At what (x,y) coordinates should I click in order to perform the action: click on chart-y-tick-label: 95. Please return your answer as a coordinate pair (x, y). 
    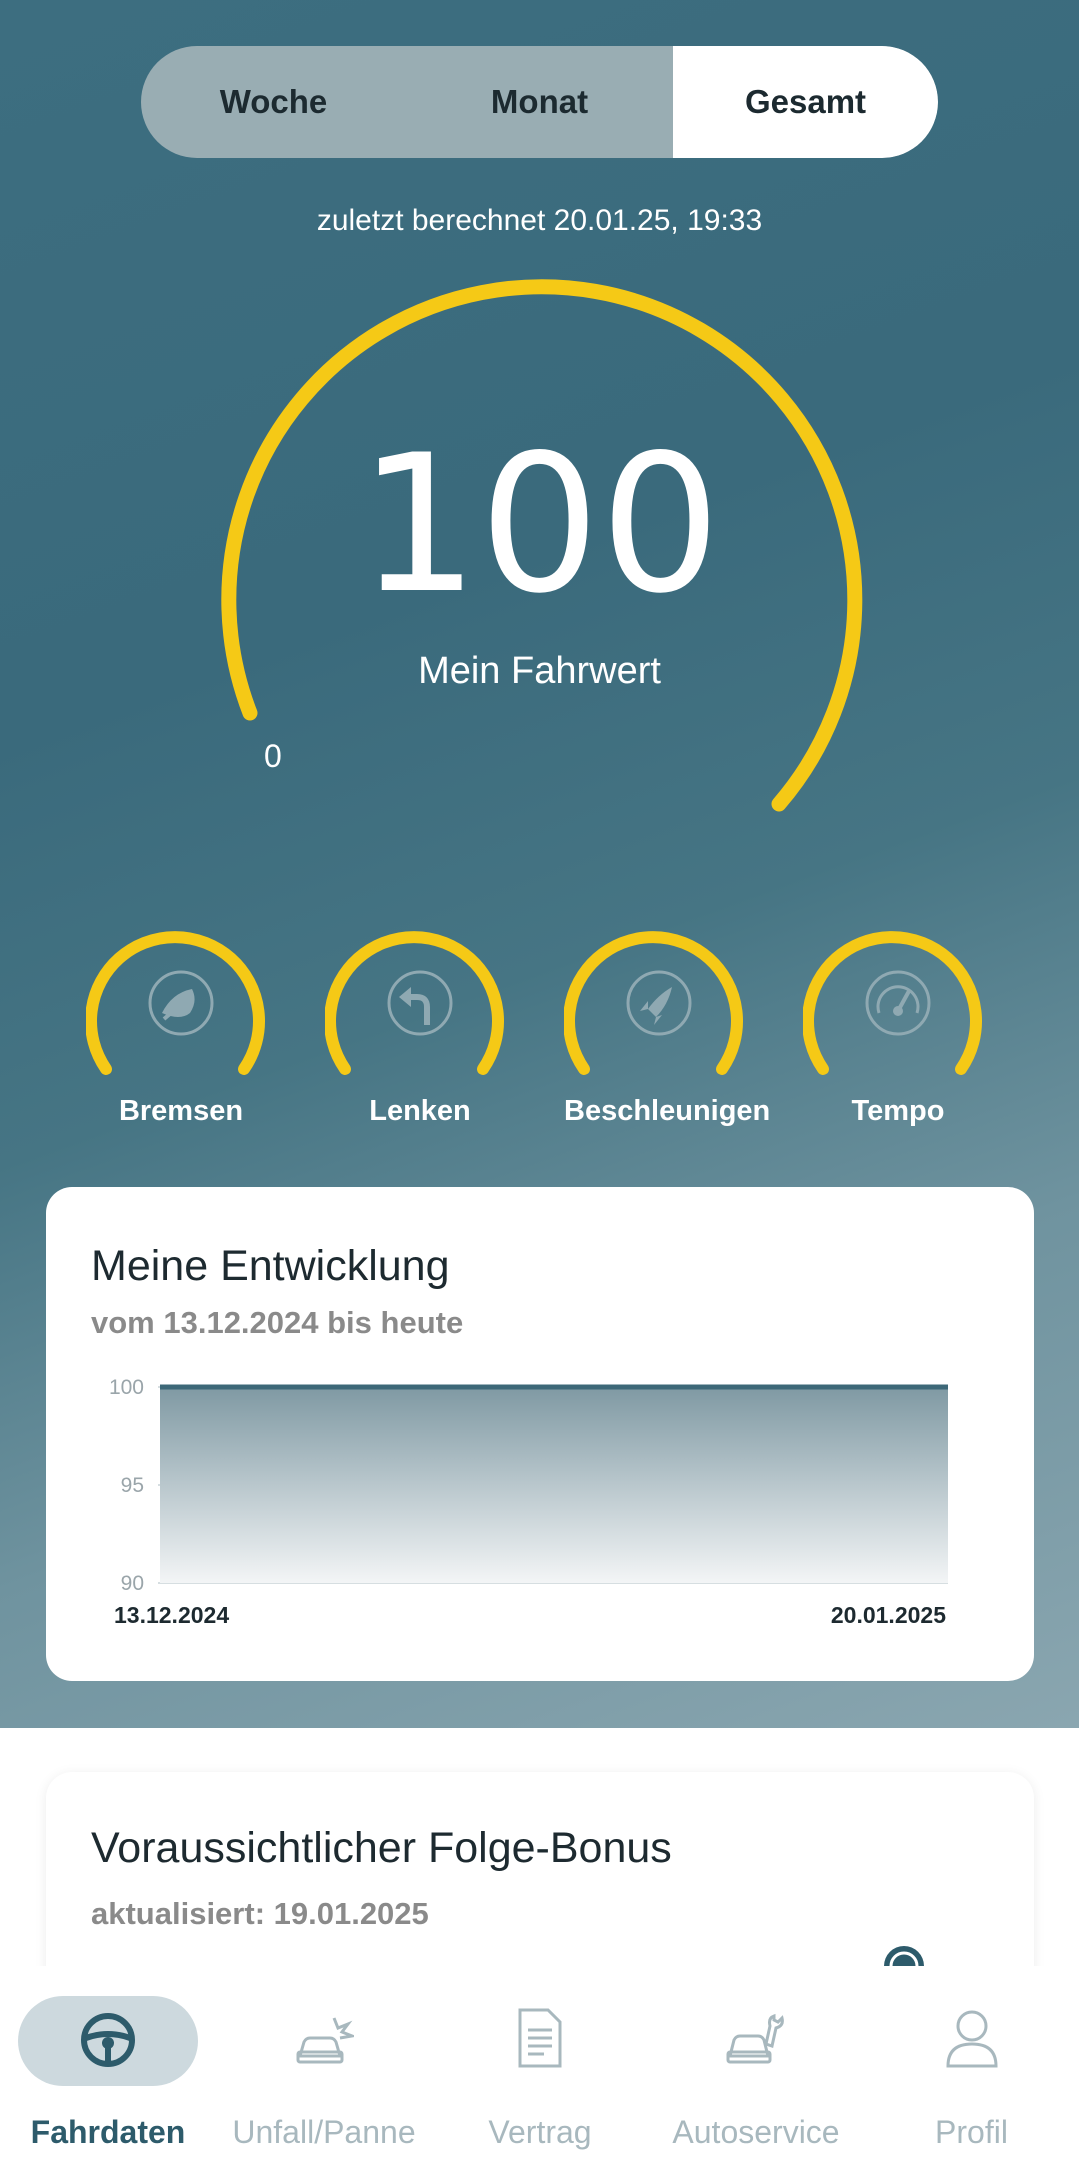
    Looking at the image, I should click on (132, 1485).